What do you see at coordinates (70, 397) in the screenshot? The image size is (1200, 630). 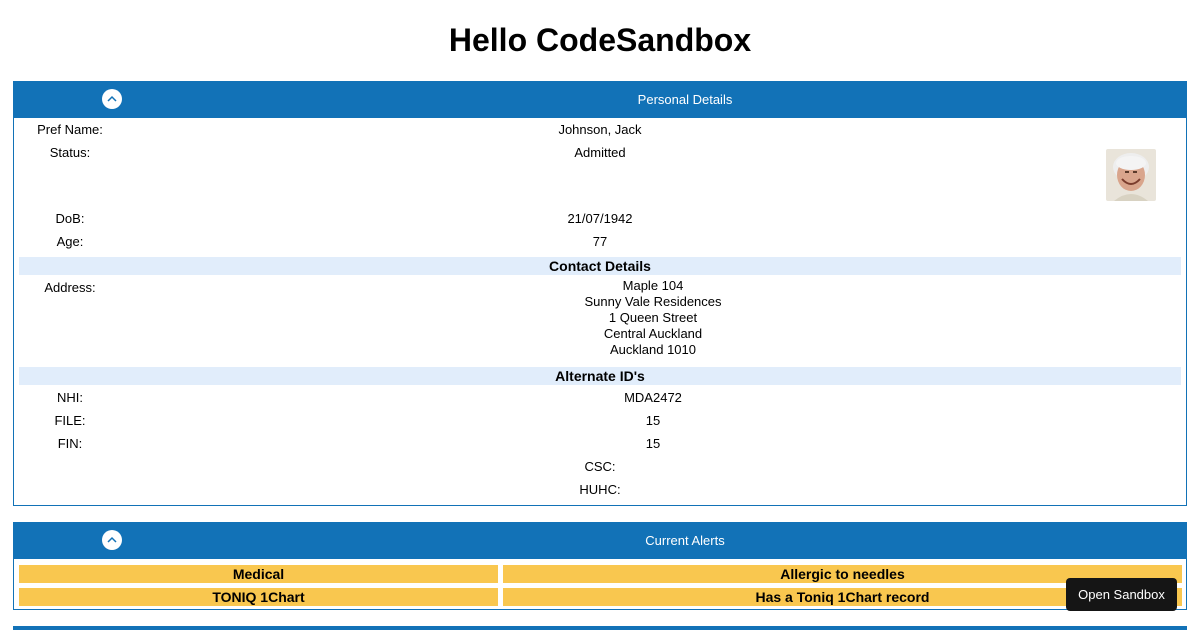 I see `detail-label: NHI:` at bounding box center [70, 397].